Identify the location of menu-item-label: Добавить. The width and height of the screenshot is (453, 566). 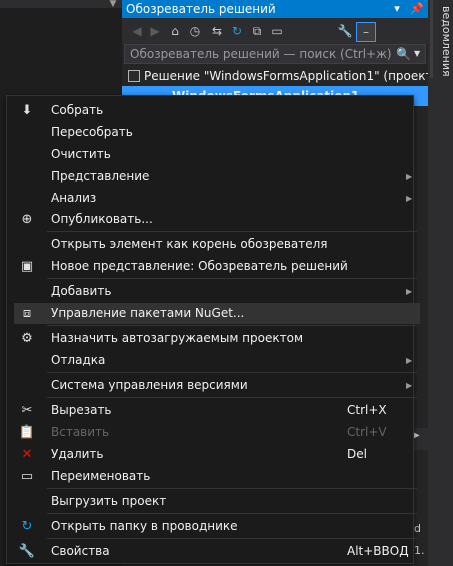
(81, 291).